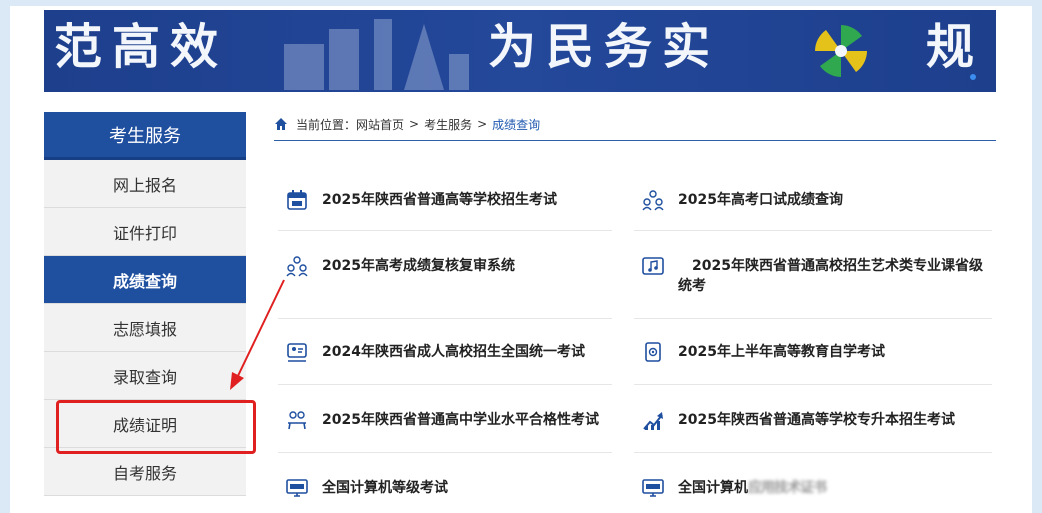  What do you see at coordinates (448, 124) in the screenshot?
I see `breadcrumb-section-link: 考生服务` at bounding box center [448, 124].